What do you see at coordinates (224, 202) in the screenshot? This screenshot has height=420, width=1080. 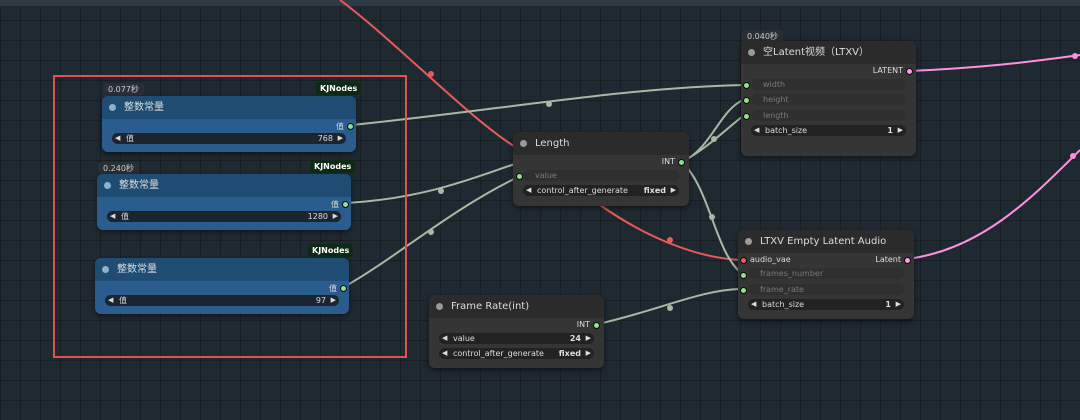 I see `int-constant-node-2: 整数常量 值 ◀ 值 1280 ▶` at bounding box center [224, 202].